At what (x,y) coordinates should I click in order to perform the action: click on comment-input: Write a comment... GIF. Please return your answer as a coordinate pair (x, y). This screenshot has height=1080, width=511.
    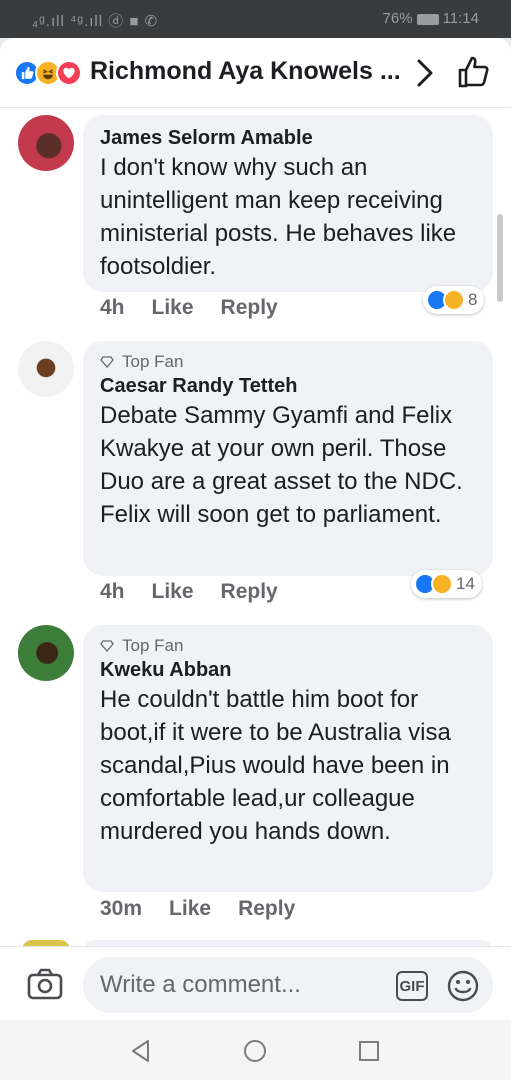
    Looking at the image, I should click on (288, 985).